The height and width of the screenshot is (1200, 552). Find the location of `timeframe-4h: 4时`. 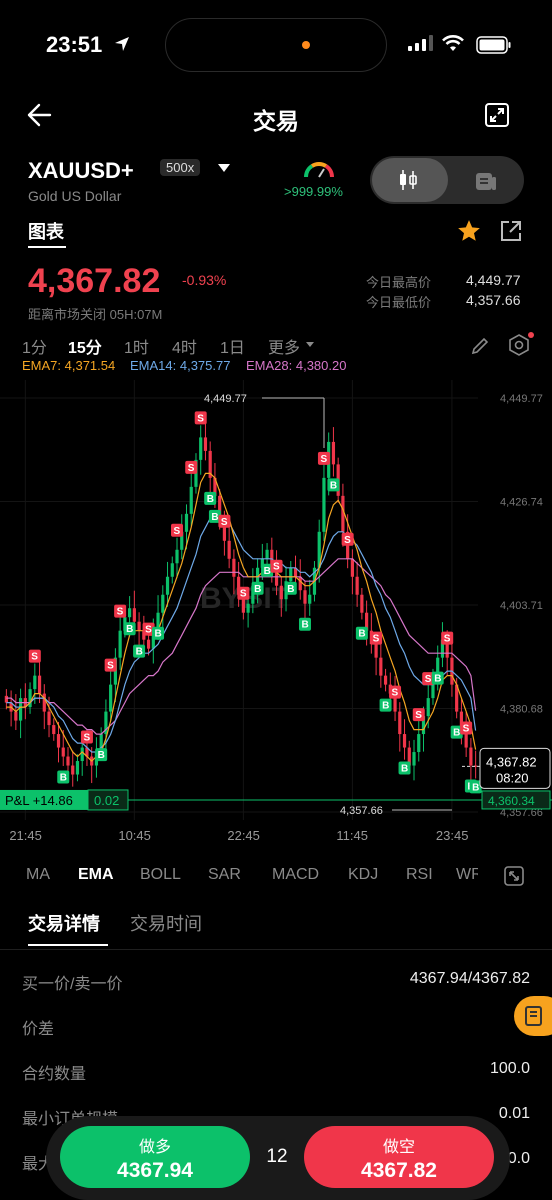

timeframe-4h: 4时 is located at coordinates (184, 346).